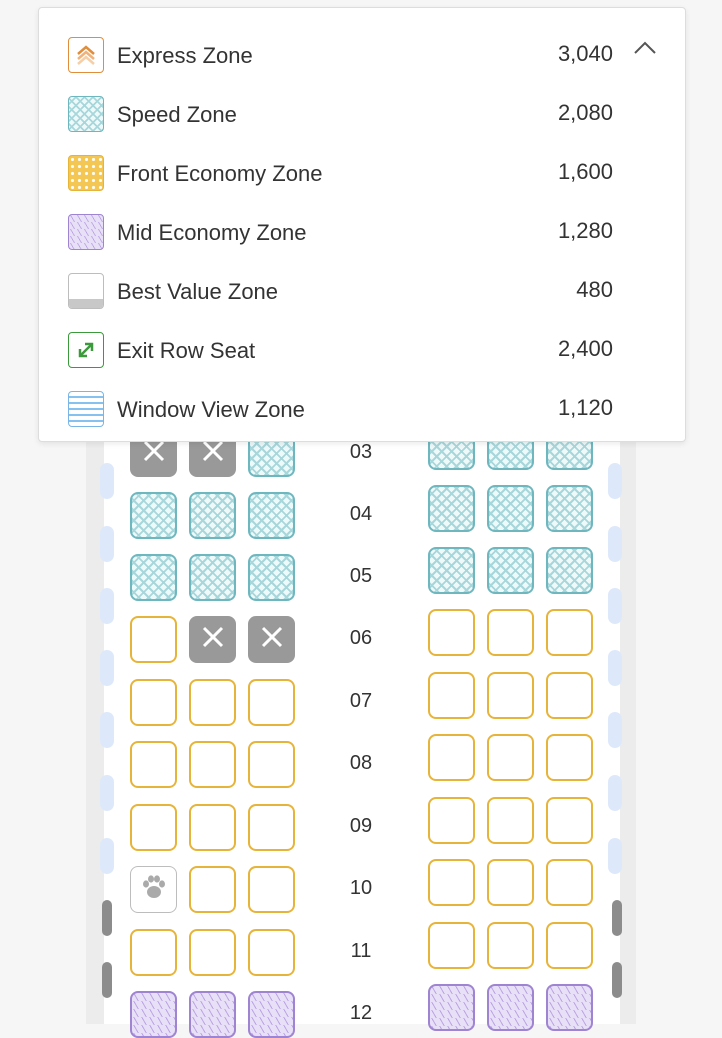 The width and height of the screenshot is (722, 1038). Describe the element at coordinates (362, 173) in the screenshot. I see `zone-row-front-economy: Front Economy Zone 1,600` at that location.